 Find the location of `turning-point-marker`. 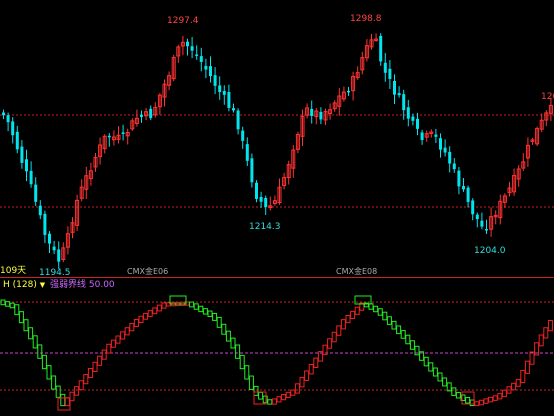

turning-point-marker is located at coordinates (64, 404).